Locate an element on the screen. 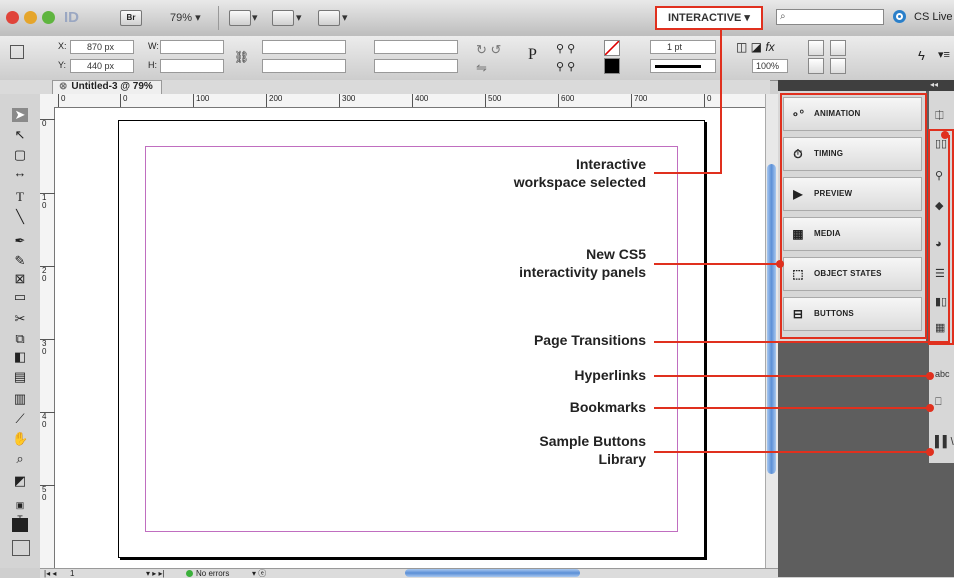 This screenshot has height=578, width=954. hand-tool-icon: ✋ is located at coordinates (20, 439).